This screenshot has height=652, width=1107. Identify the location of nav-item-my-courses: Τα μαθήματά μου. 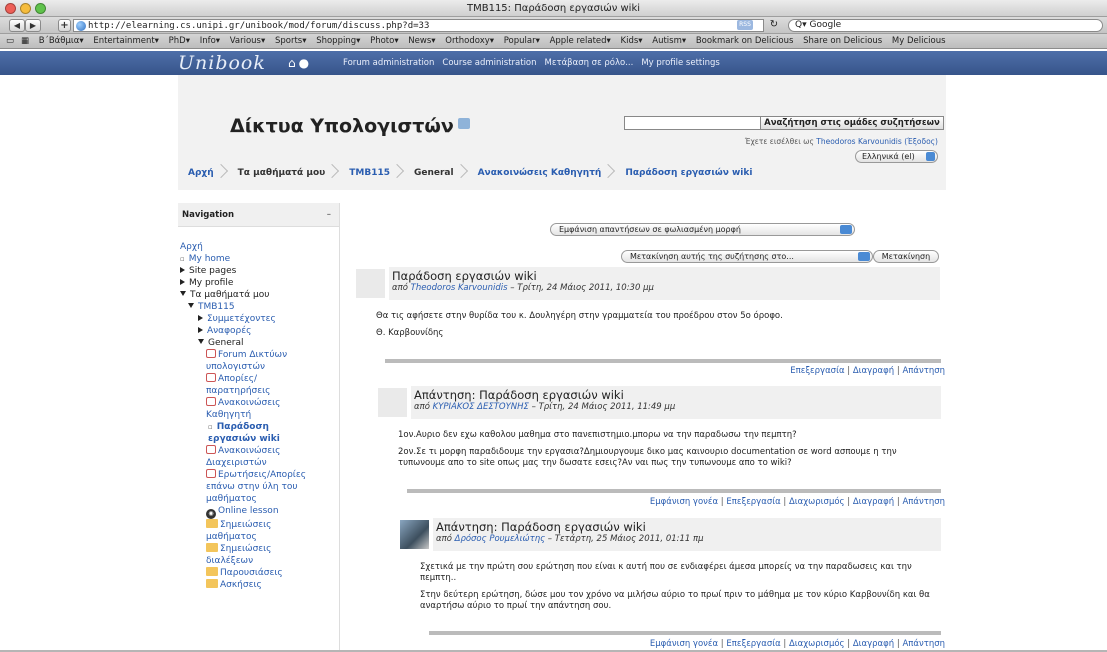
(229, 295).